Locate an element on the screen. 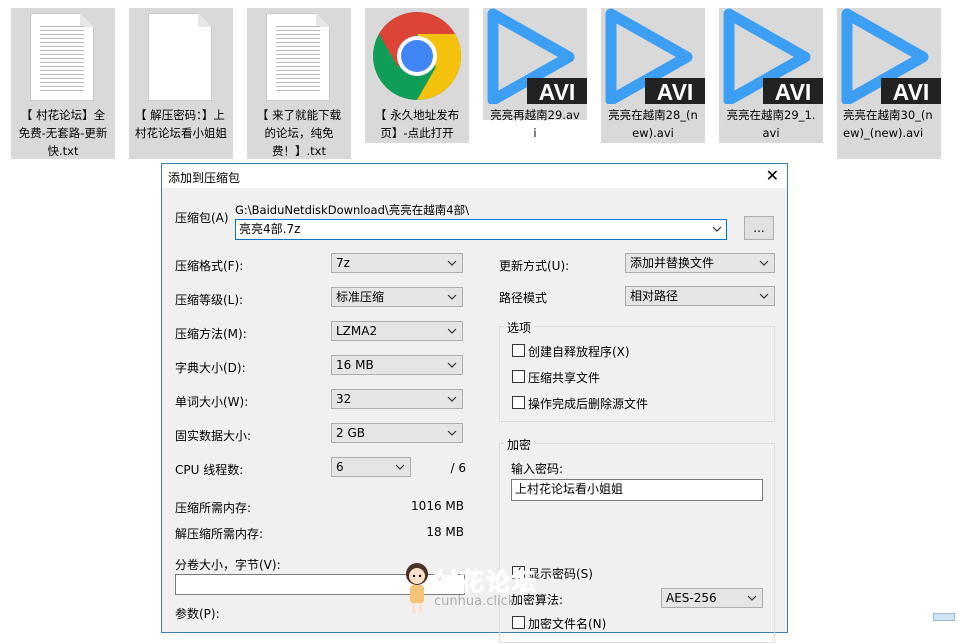  shared-checkbox is located at coordinates (518, 376).